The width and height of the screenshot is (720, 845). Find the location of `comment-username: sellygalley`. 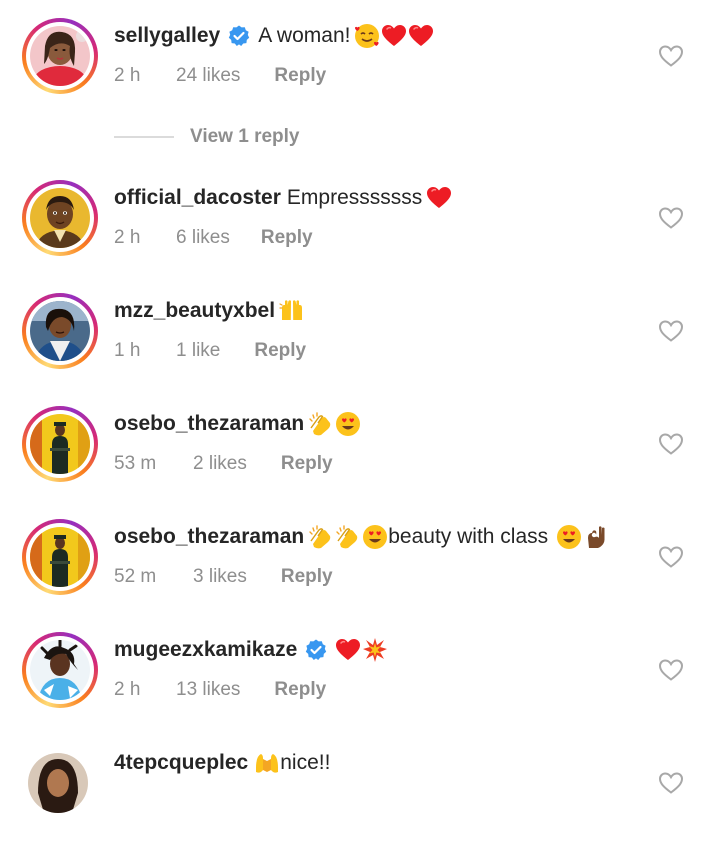

comment-username: sellygalley is located at coordinates (167, 36).